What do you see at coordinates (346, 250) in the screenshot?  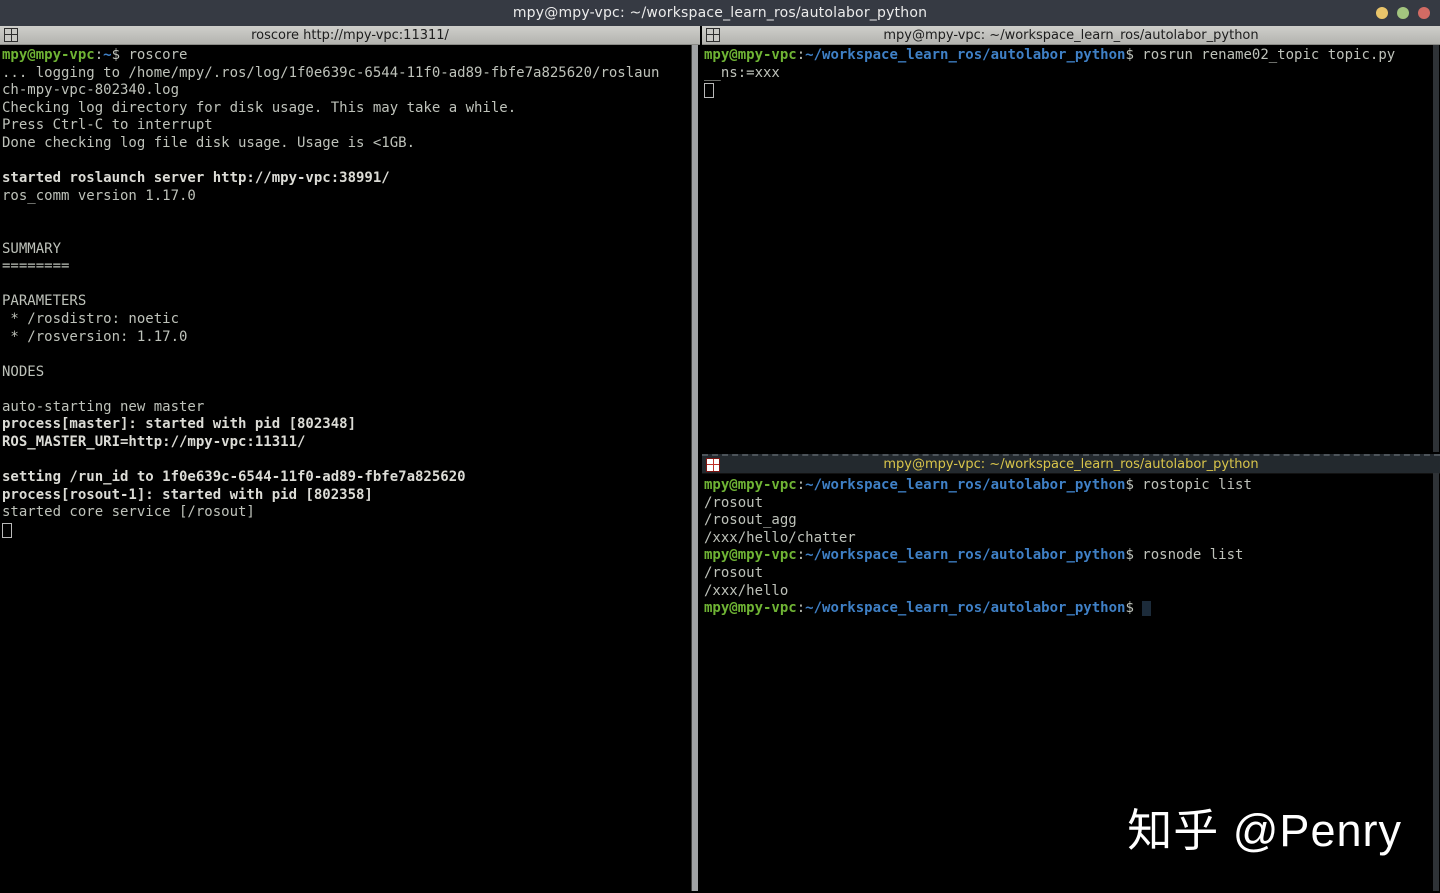 I see `terminal-line: SUMMARY` at bounding box center [346, 250].